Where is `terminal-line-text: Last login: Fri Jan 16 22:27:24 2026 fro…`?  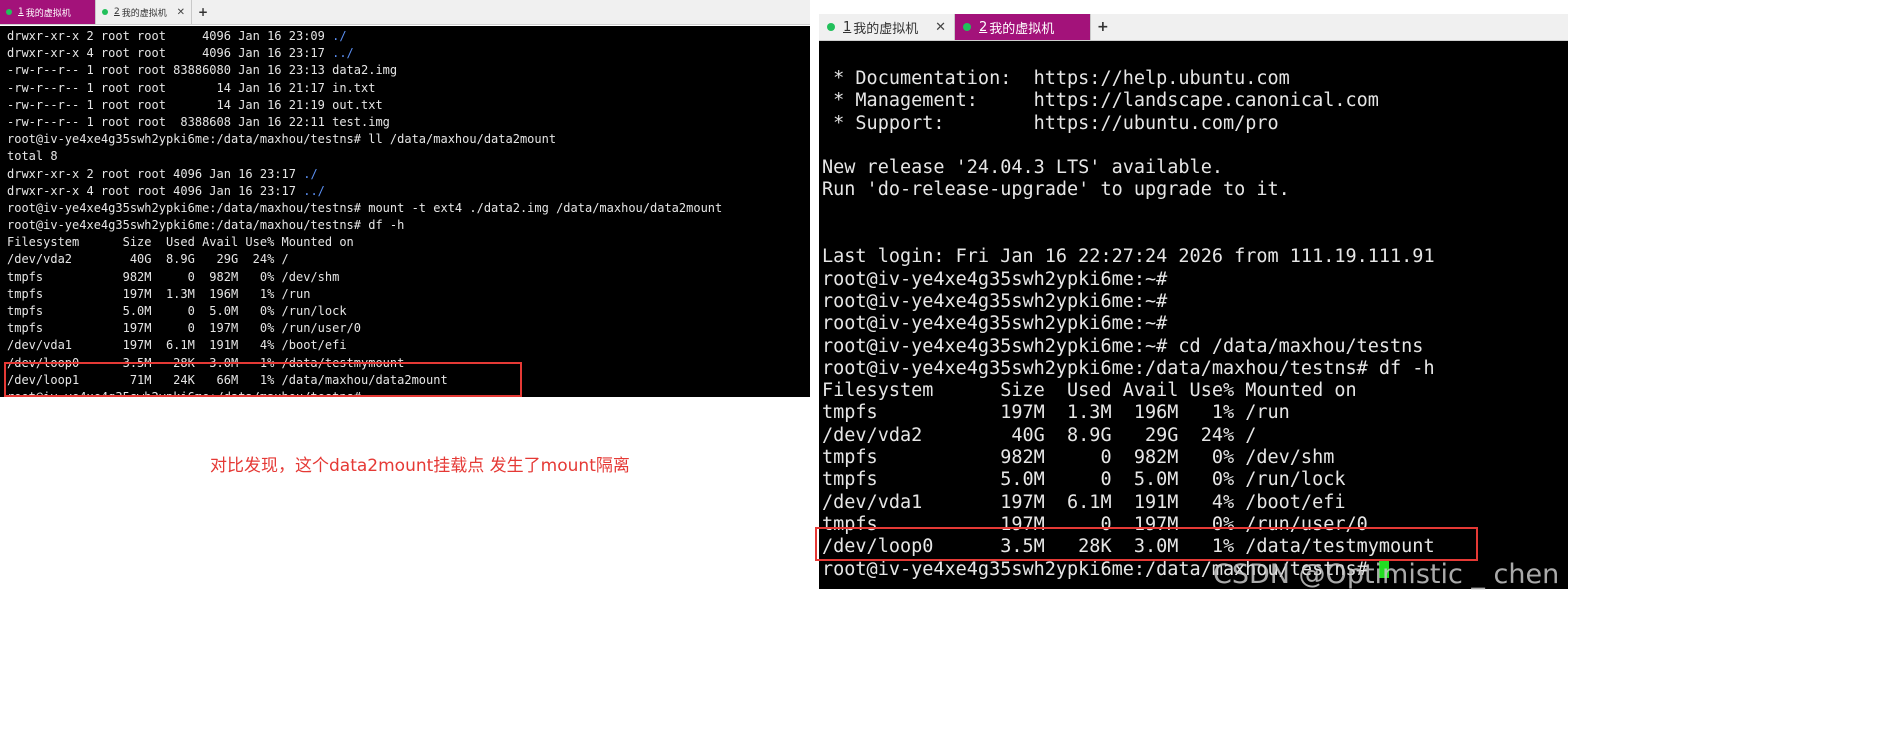 terminal-line-text: Last login: Fri Jan 16 22:27:24 2026 fro… is located at coordinates (1128, 257).